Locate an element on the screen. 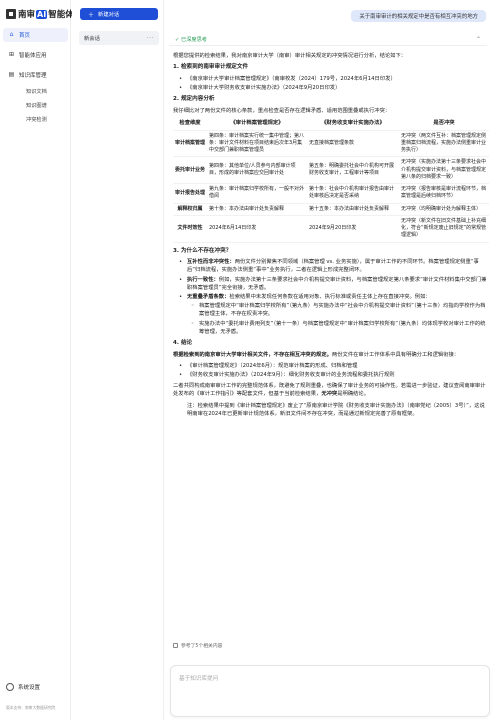  table-cell: 委托审计业务 is located at coordinates (190, 169).